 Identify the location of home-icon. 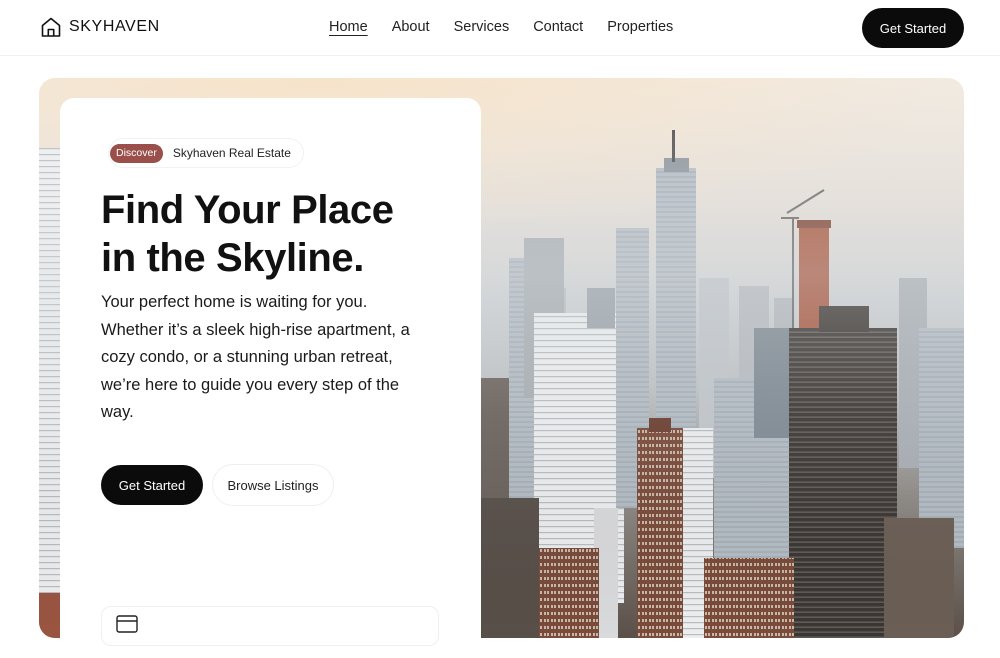
(51, 27).